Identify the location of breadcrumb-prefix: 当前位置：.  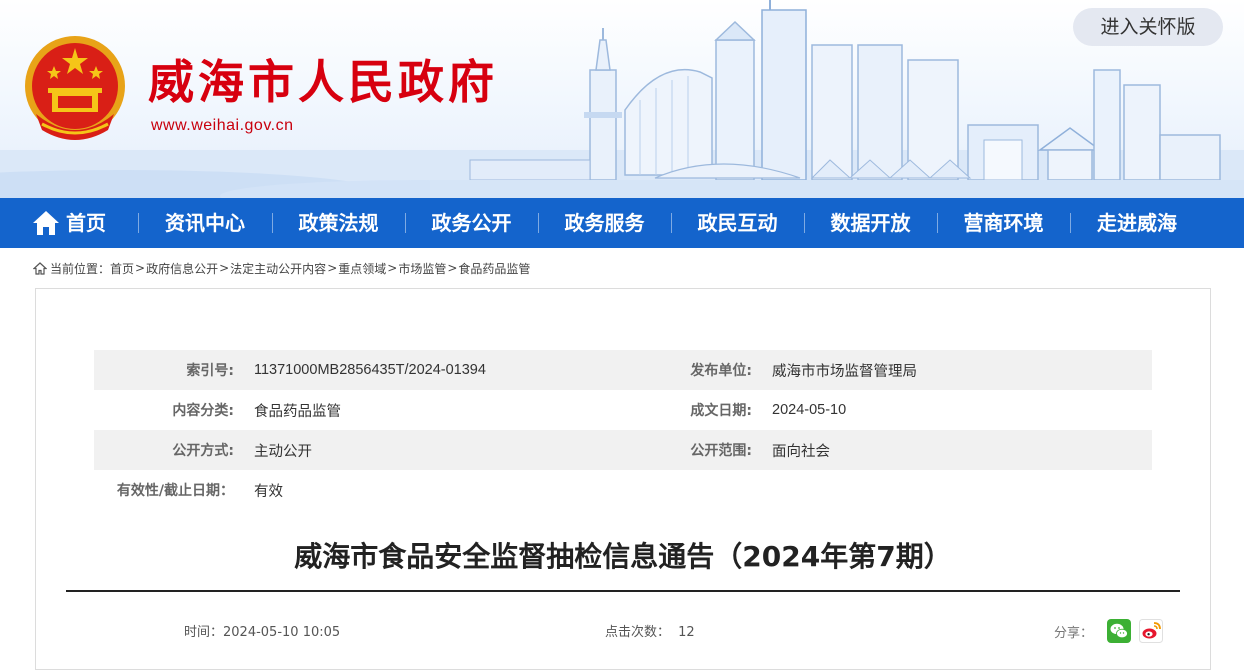
(80, 268).